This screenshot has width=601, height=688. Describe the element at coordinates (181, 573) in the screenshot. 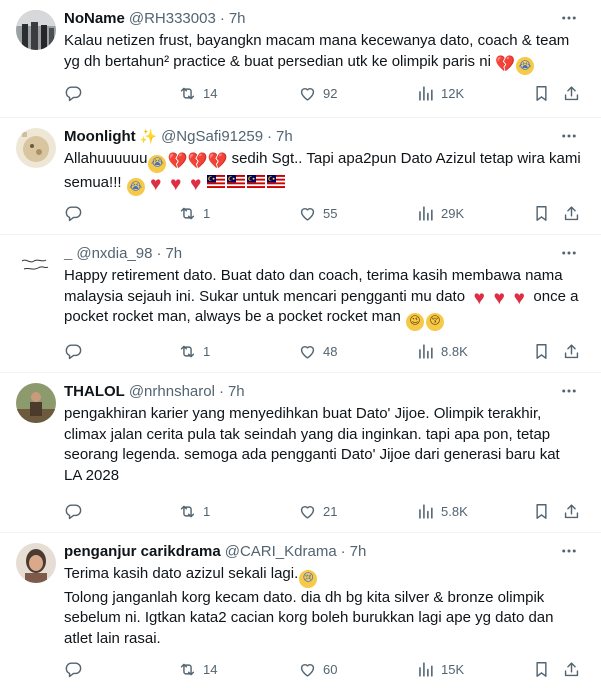

I see `tweet-text-part: Terima kasih dato azizul sekali lagi.` at that location.